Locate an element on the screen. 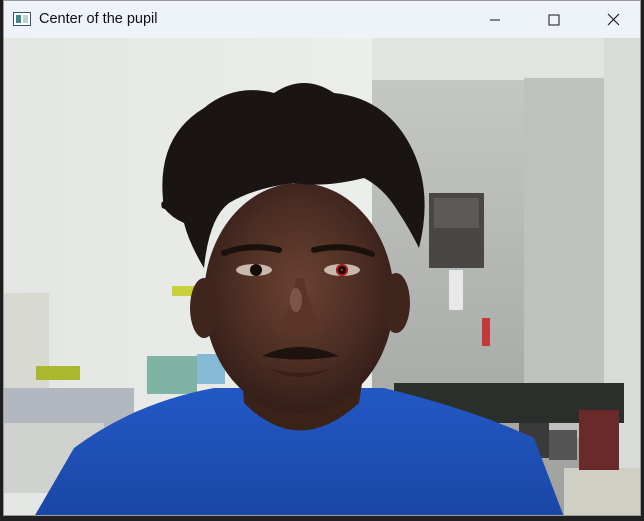 Image resolution: width=644 pixels, height=521 pixels. close-icon is located at coordinates (613, 19).